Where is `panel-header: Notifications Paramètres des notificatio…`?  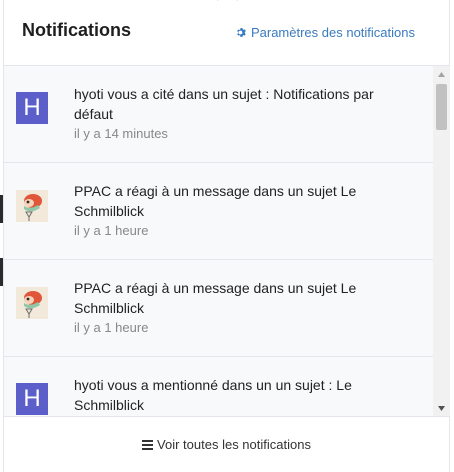 panel-header: Notifications Paramètres des notificatio… is located at coordinates (226, 33).